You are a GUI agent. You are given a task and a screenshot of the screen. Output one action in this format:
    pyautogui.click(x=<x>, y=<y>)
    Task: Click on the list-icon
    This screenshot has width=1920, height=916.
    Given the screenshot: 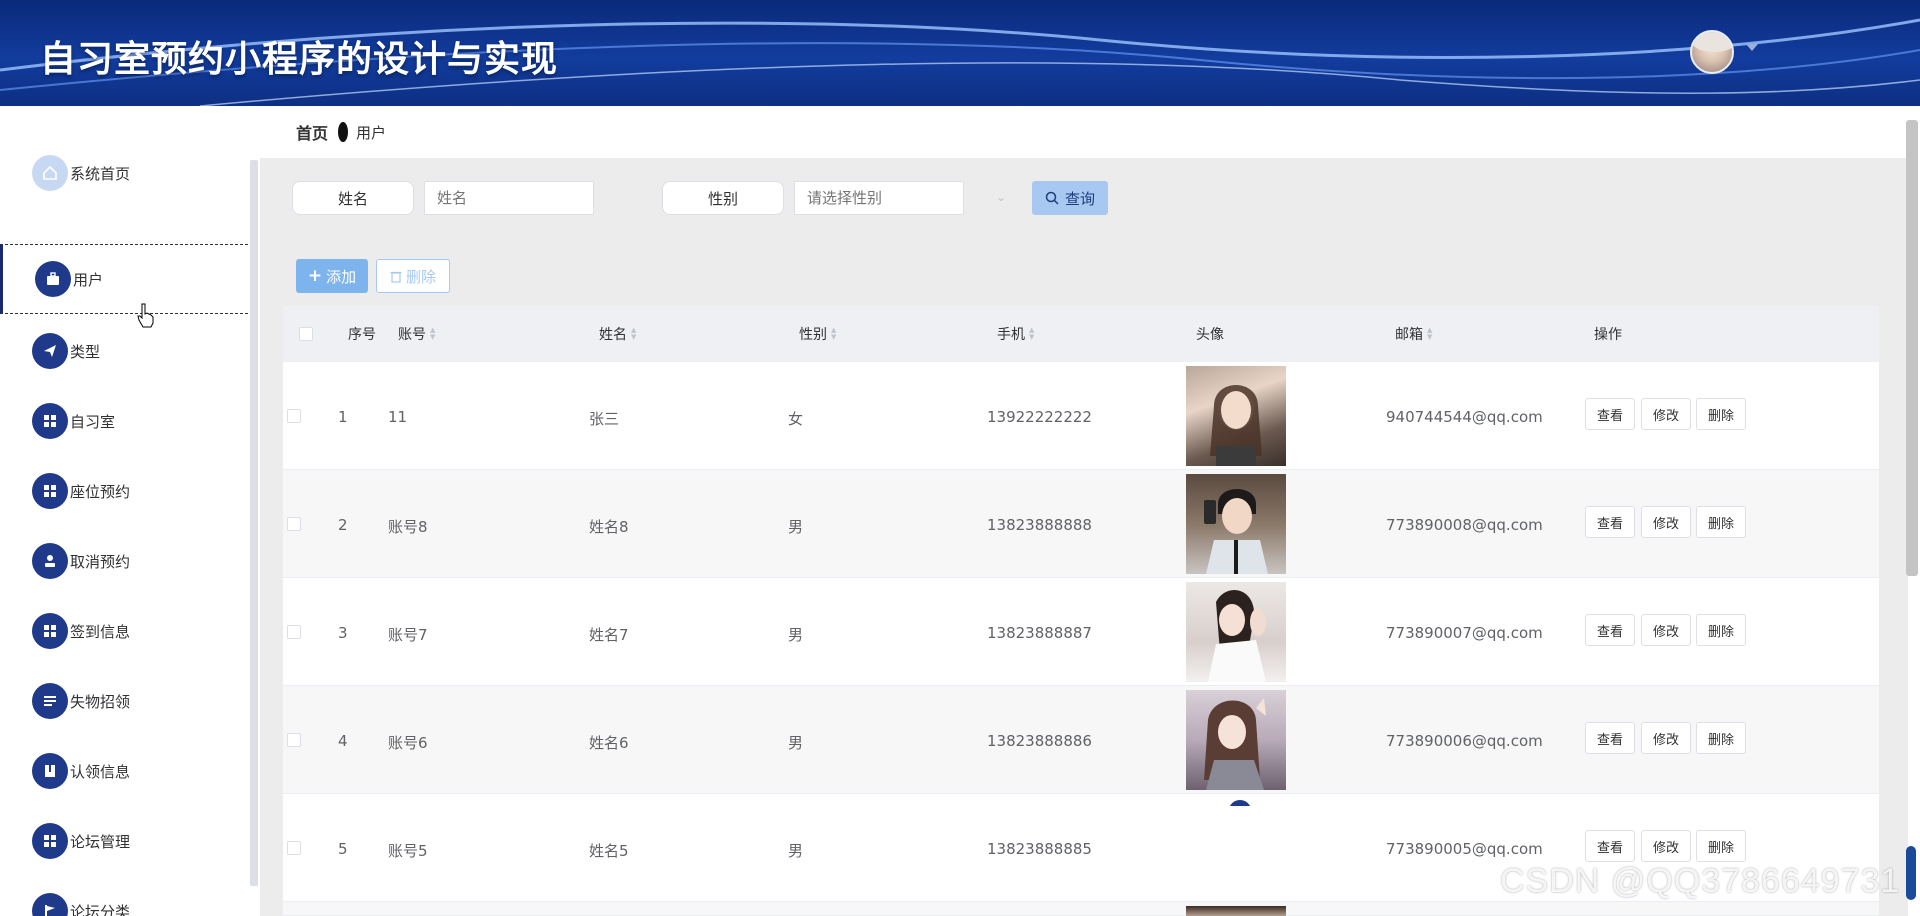 What is the action you would take?
    pyautogui.click(x=50, y=701)
    